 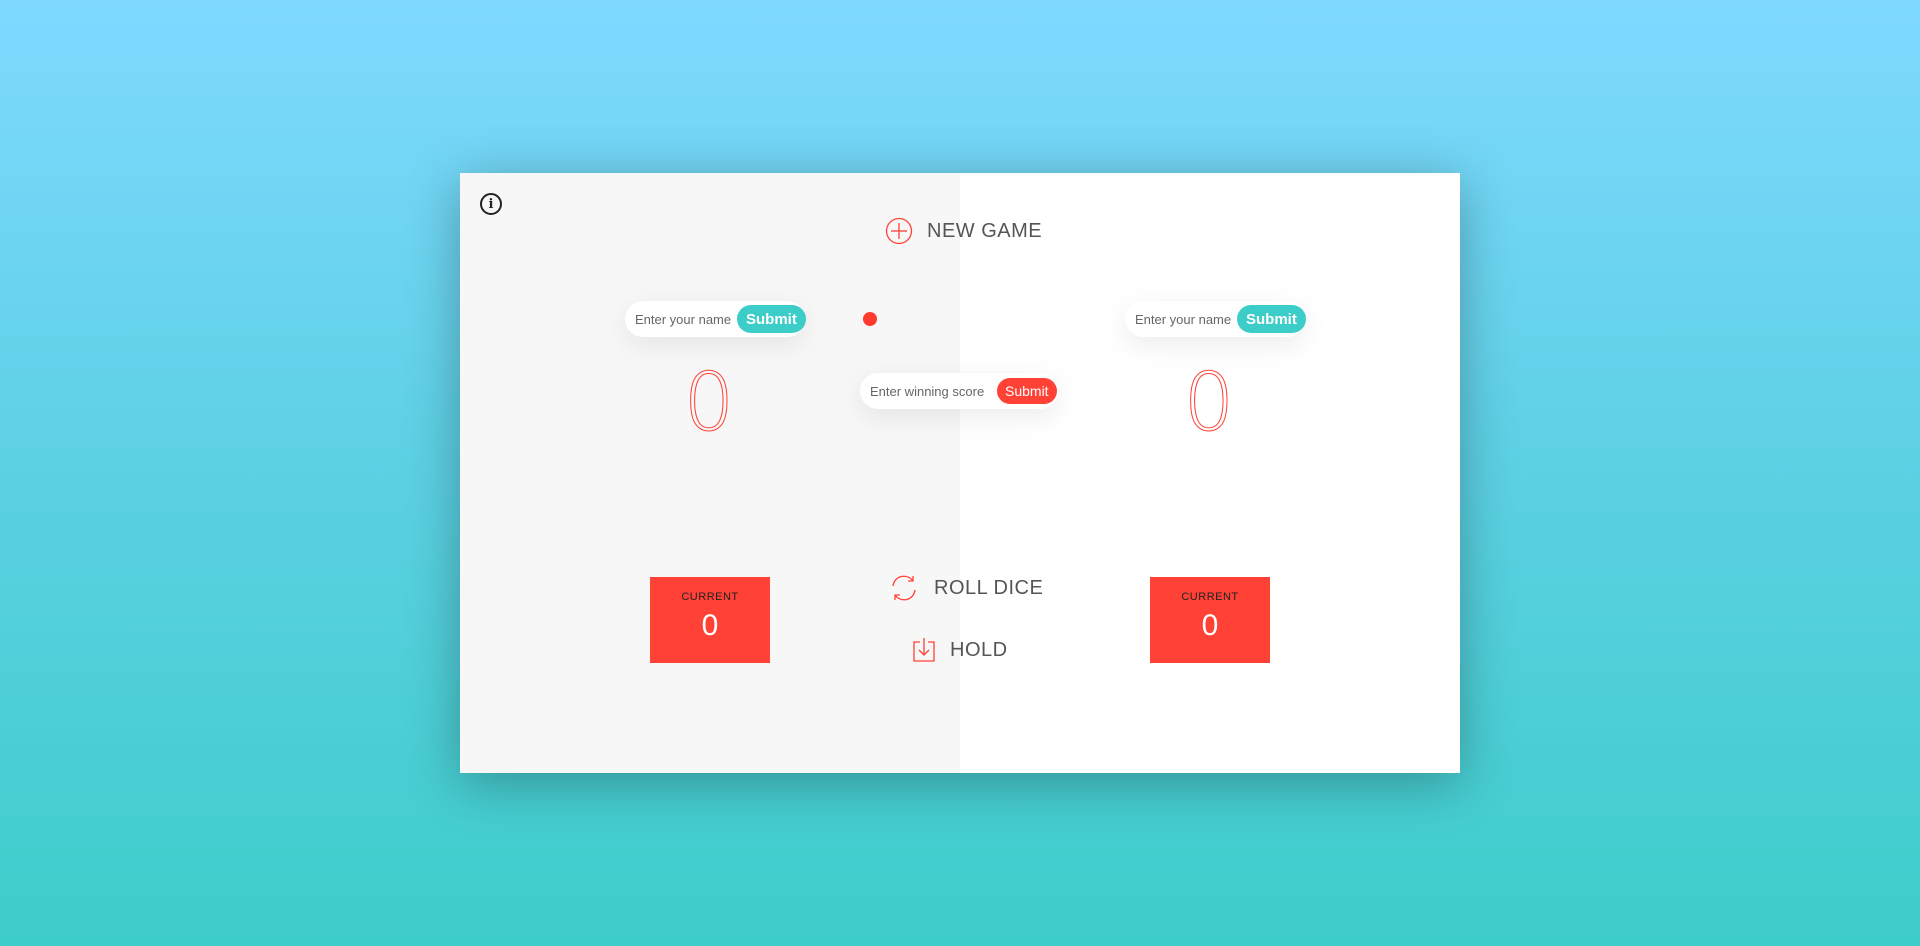 I want to click on winning-score-form: Submit, so click(x=959, y=391).